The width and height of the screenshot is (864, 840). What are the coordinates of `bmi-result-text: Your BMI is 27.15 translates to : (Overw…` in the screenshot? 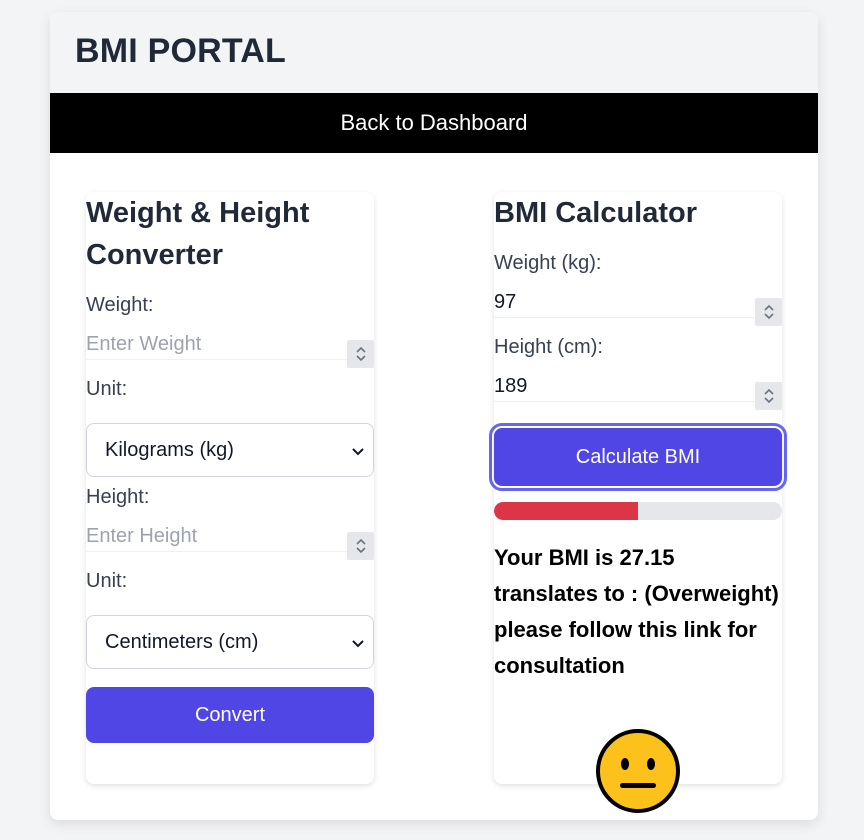 It's located at (636, 611).